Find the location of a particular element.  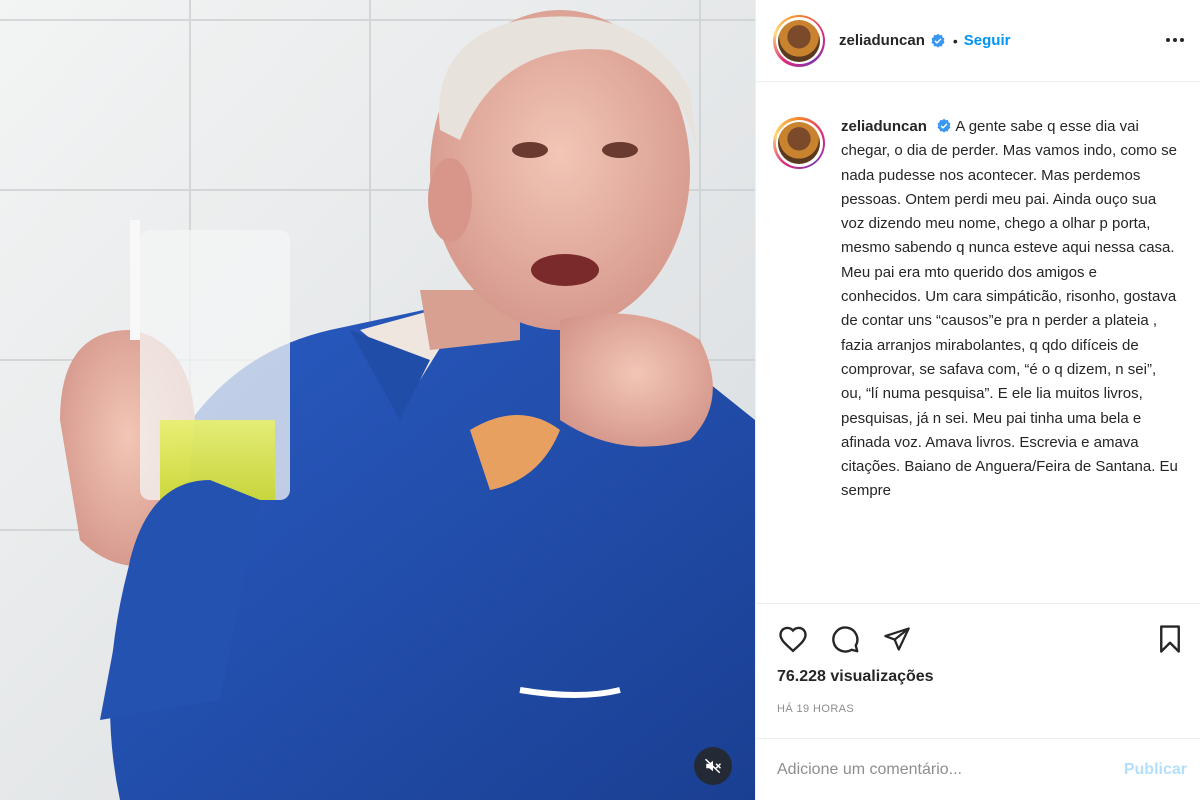

post-header: zeliaduncan • Seguir is located at coordinates (978, 41).